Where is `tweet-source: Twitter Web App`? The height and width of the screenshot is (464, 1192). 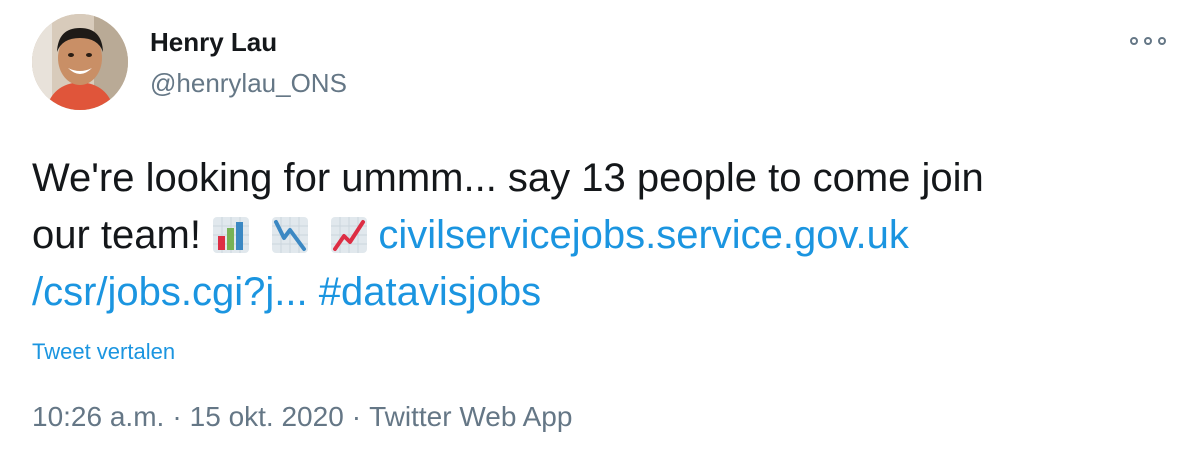
tweet-source: Twitter Web App is located at coordinates (470, 416).